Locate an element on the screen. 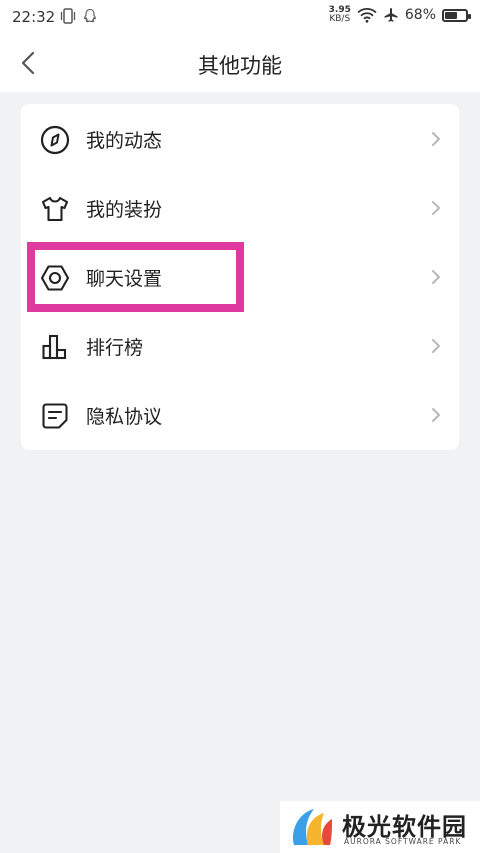 The image size is (480, 853). network-speed-unit: KB/S is located at coordinates (340, 19).